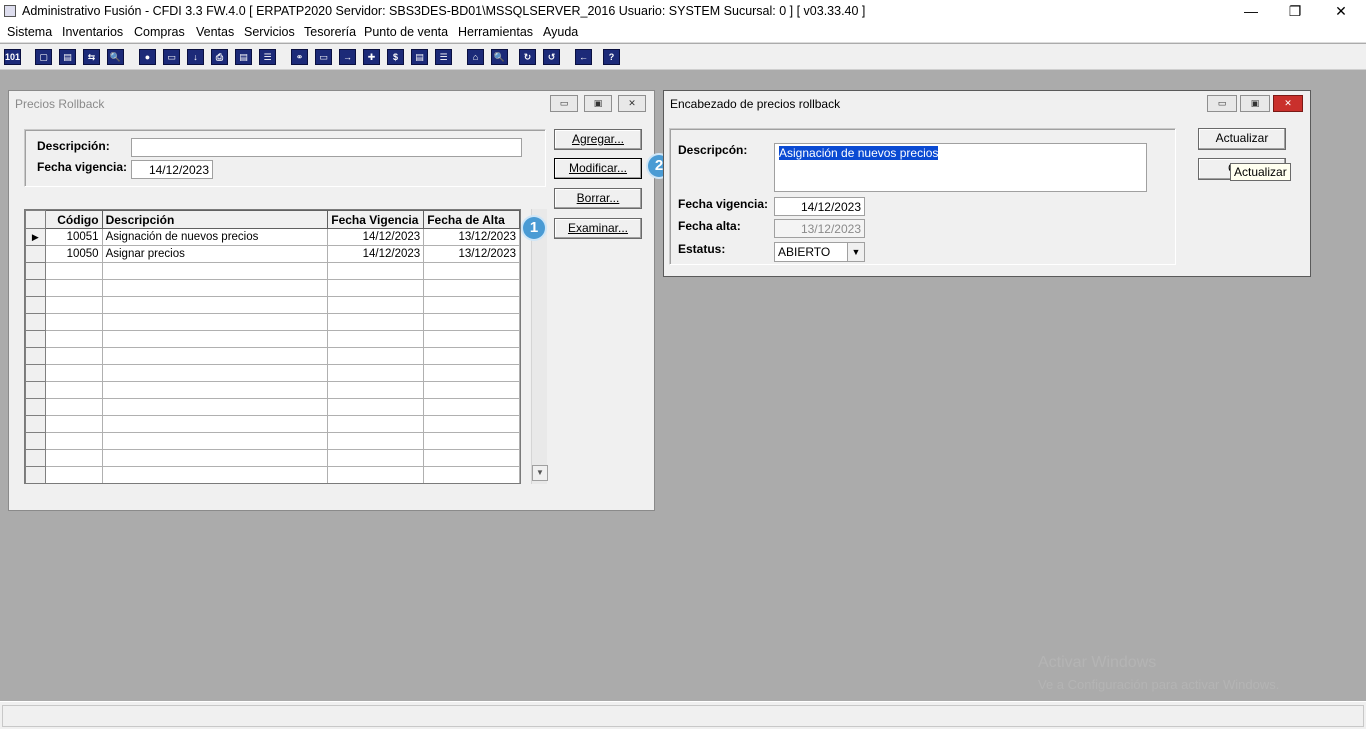 The image size is (1366, 729). What do you see at coordinates (215, 32) in the screenshot?
I see `menu-ventas: Ventas` at bounding box center [215, 32].